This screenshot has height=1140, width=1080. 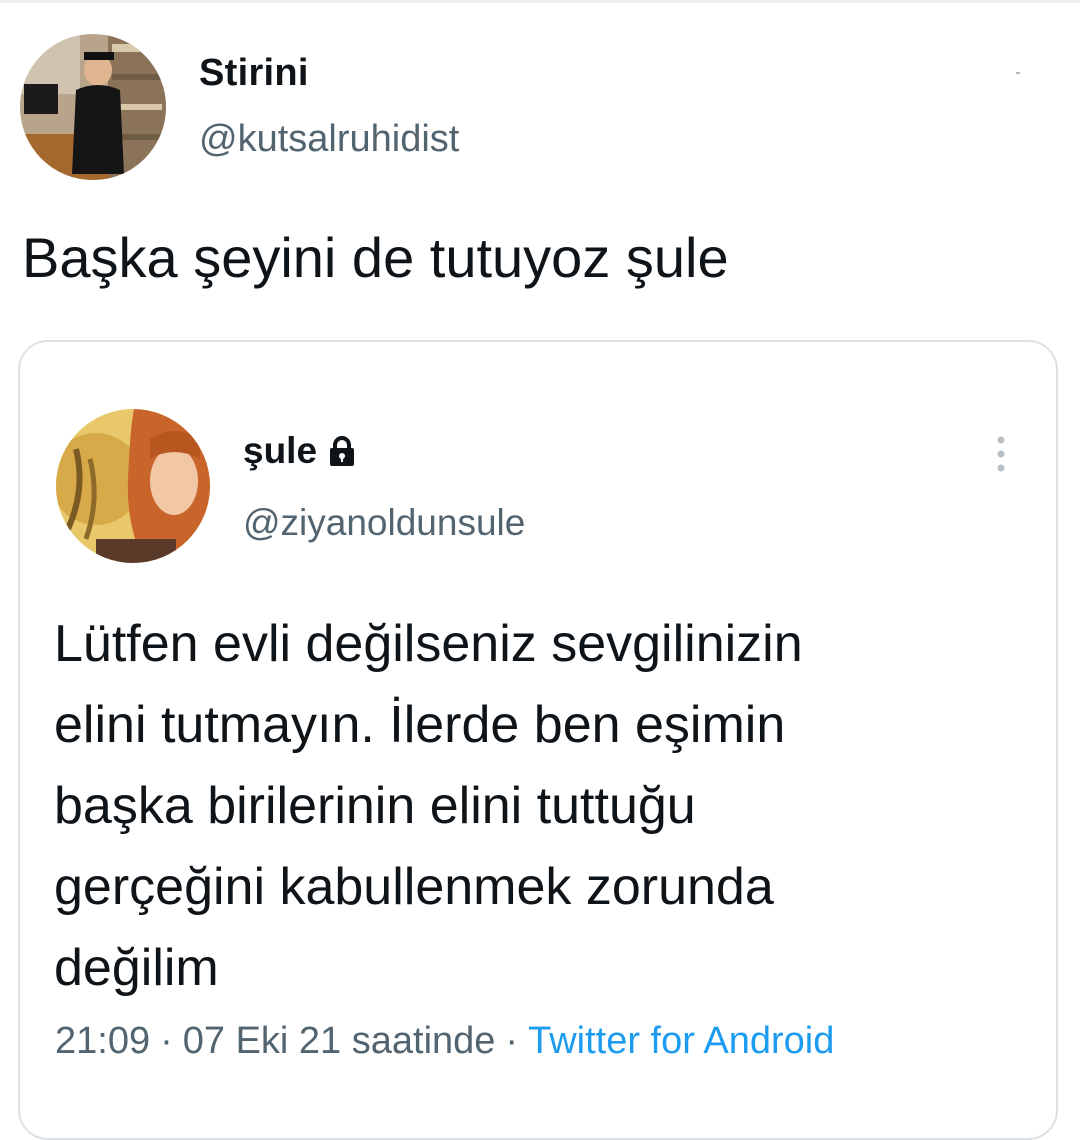 What do you see at coordinates (375, 806) in the screenshot?
I see `quoted-tweet-text-line: başka birilerinin elini tuttuğu` at bounding box center [375, 806].